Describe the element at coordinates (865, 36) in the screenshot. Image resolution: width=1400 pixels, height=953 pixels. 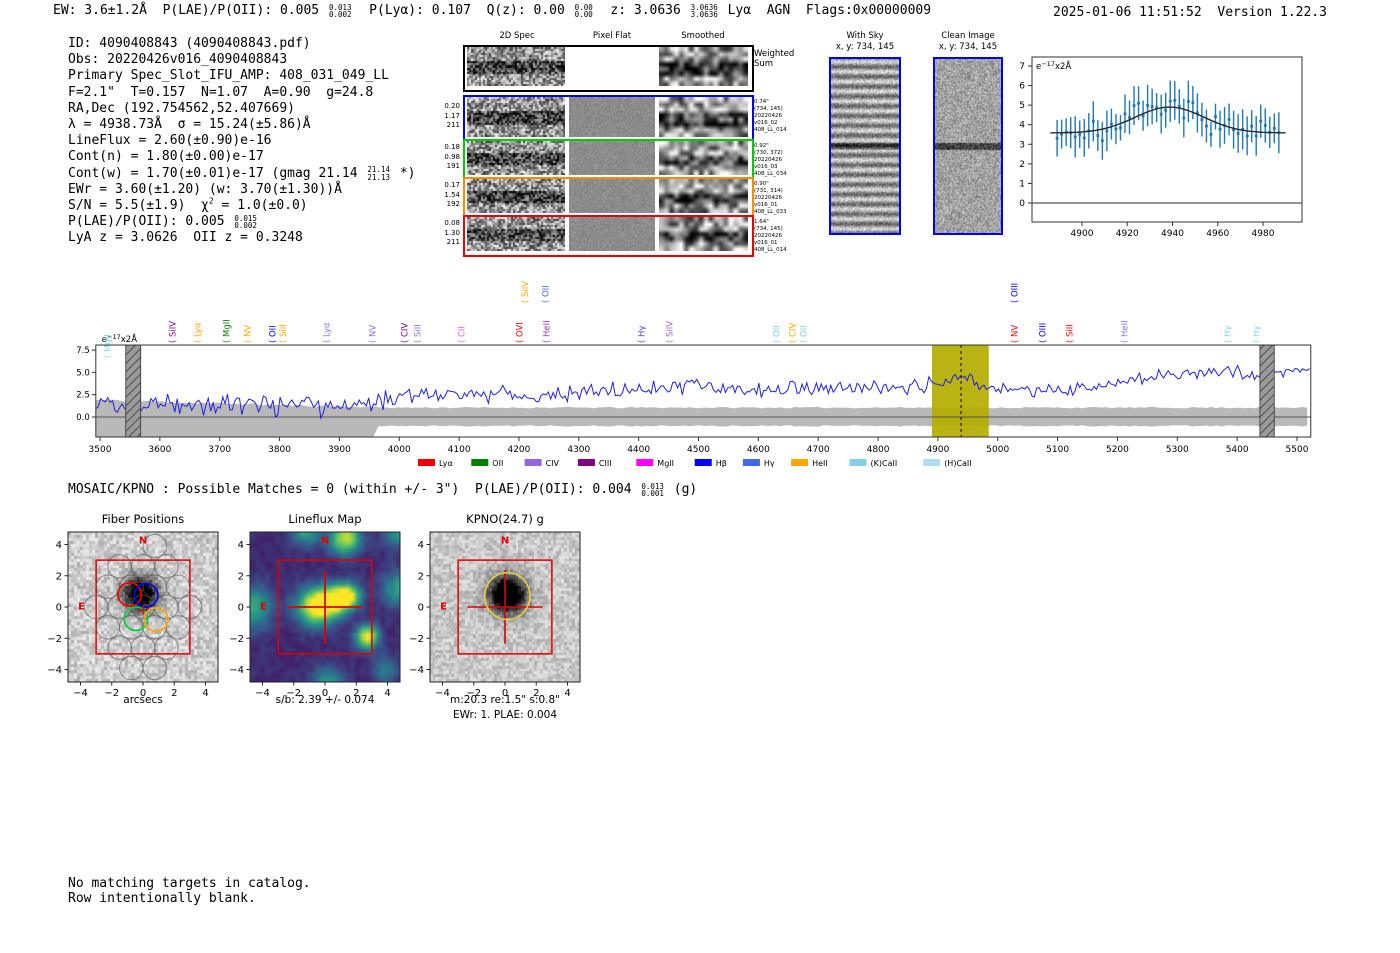
I see `with-sky-title: With Sky` at that location.